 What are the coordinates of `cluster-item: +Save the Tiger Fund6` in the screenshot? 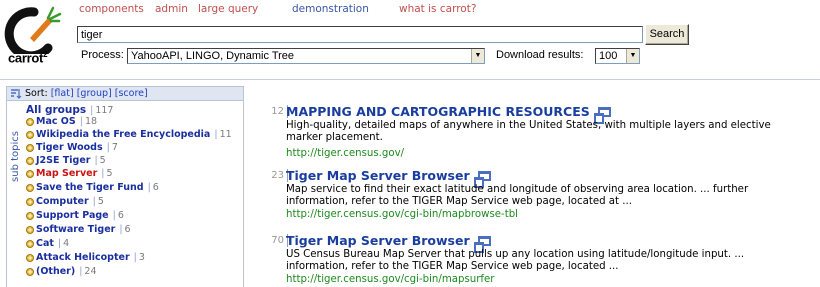 It's located at (92, 187).